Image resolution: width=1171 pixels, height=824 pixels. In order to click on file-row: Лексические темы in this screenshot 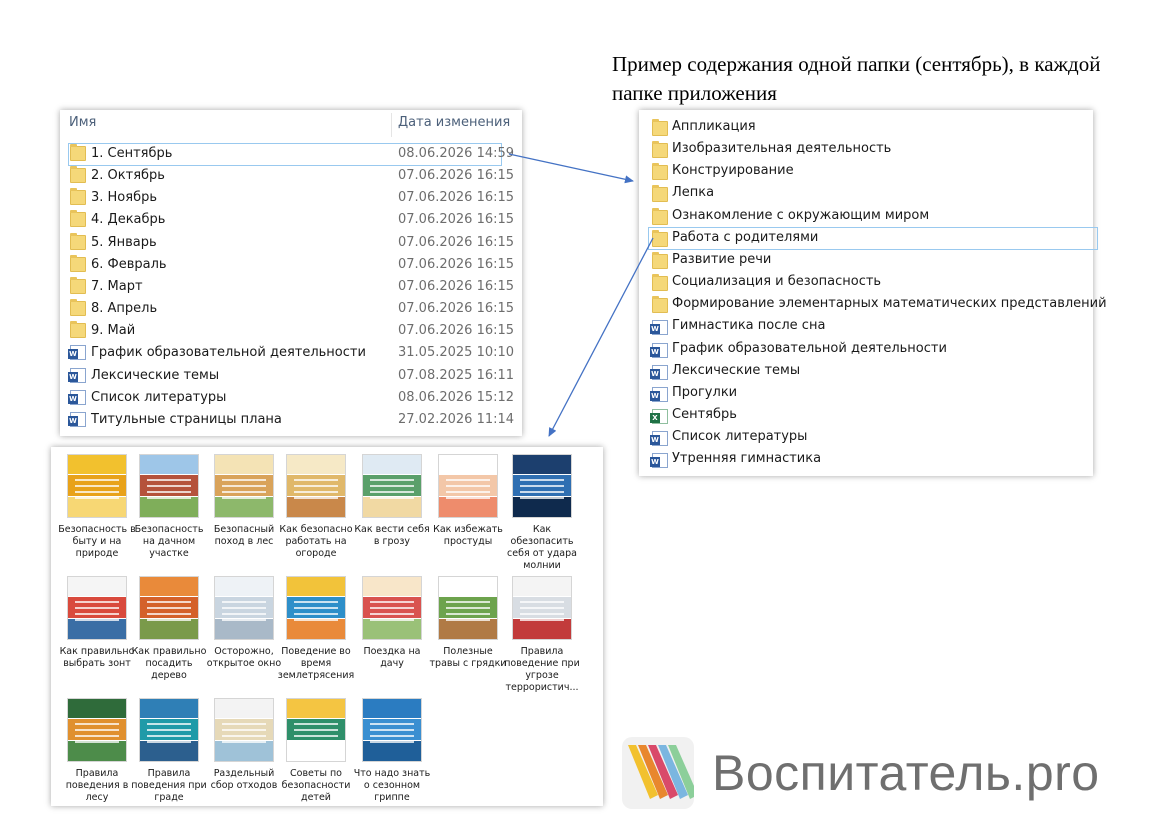, I will do `click(866, 371)`.